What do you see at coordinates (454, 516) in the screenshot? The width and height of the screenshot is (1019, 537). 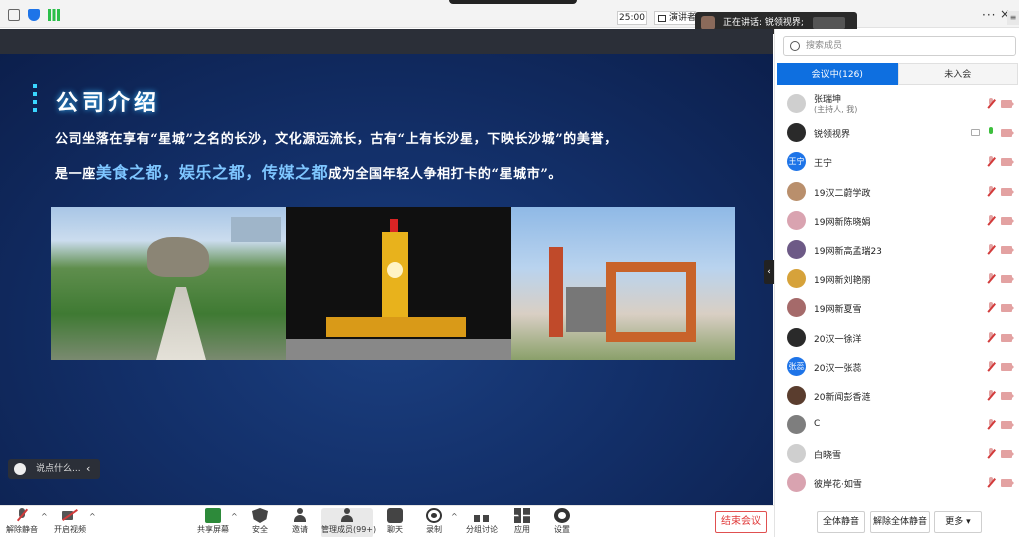 I see `record-options-chevron-icon: ^` at bounding box center [454, 516].